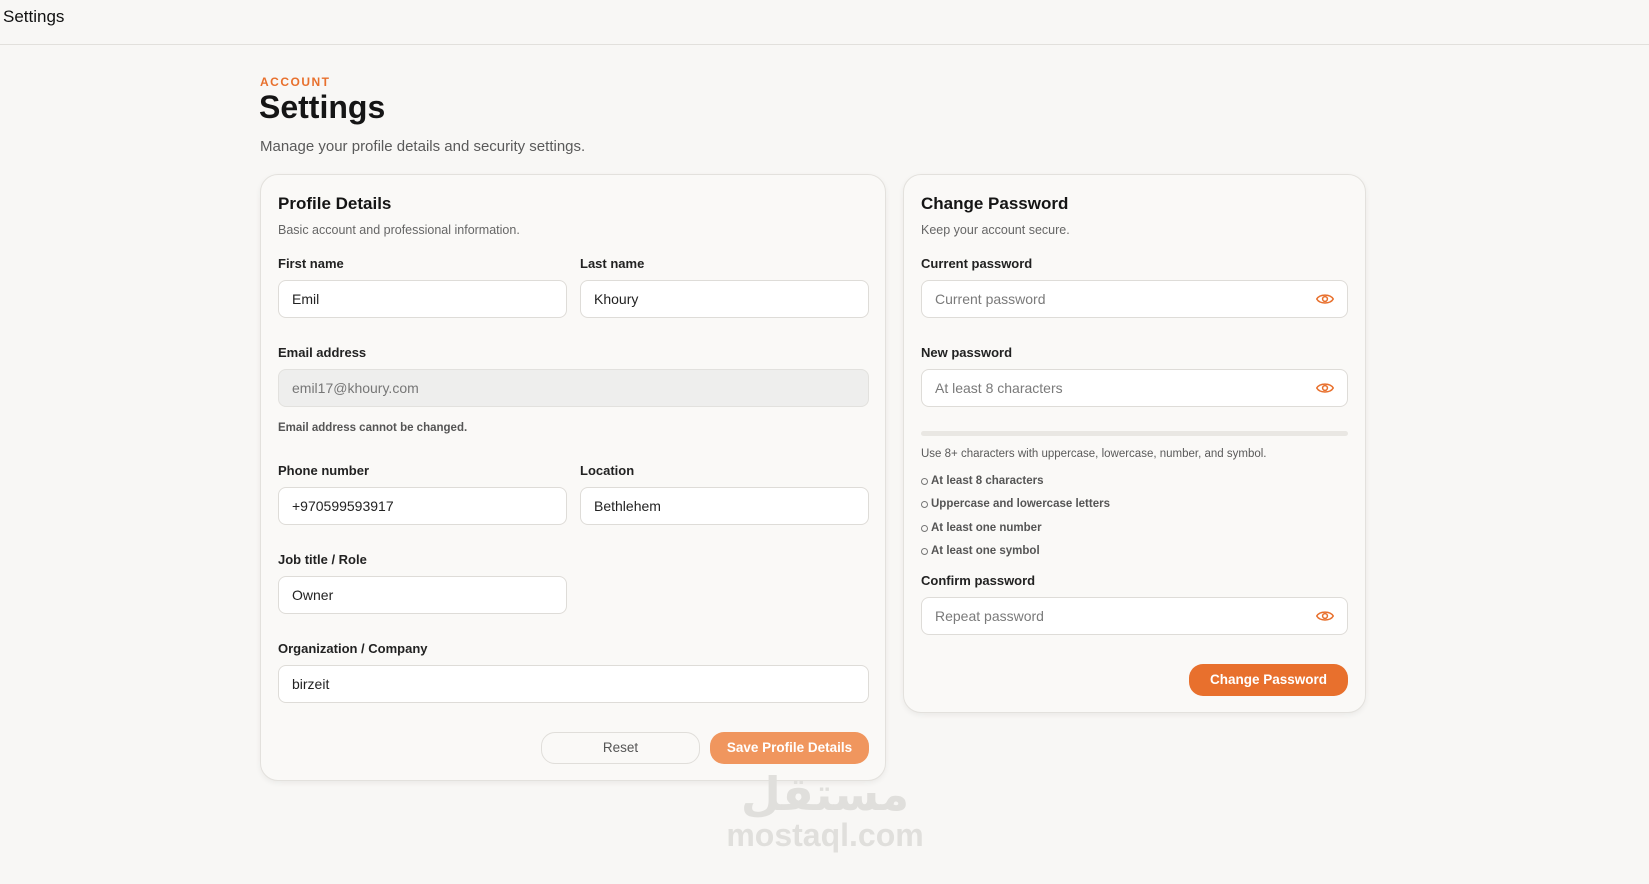  I want to click on page-title: Settings, so click(322, 107).